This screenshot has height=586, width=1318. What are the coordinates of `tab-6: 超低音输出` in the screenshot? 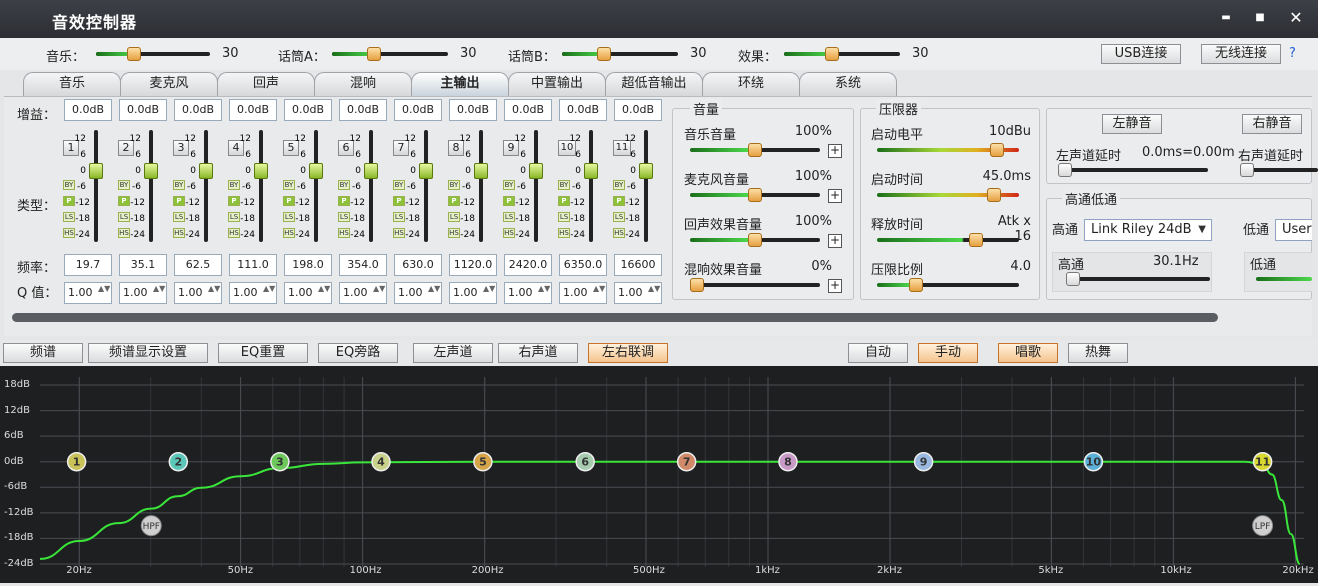 It's located at (654, 84).